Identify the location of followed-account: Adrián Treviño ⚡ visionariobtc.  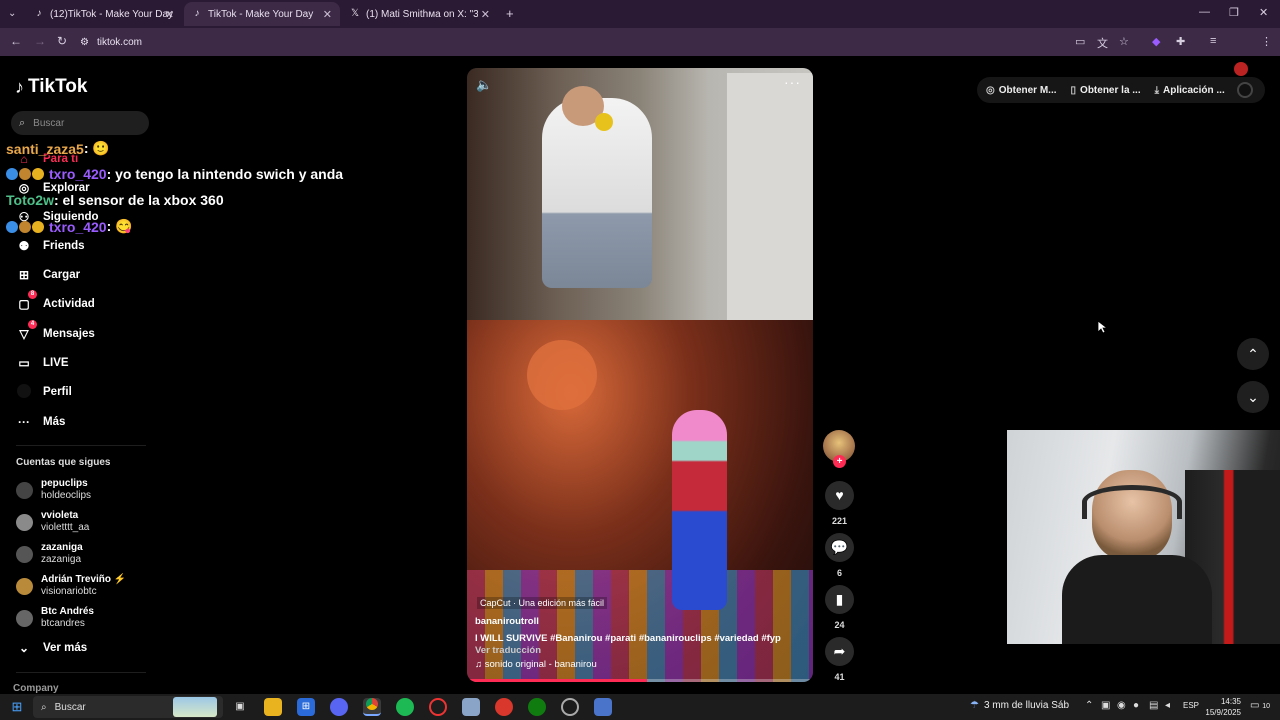
(71, 586).